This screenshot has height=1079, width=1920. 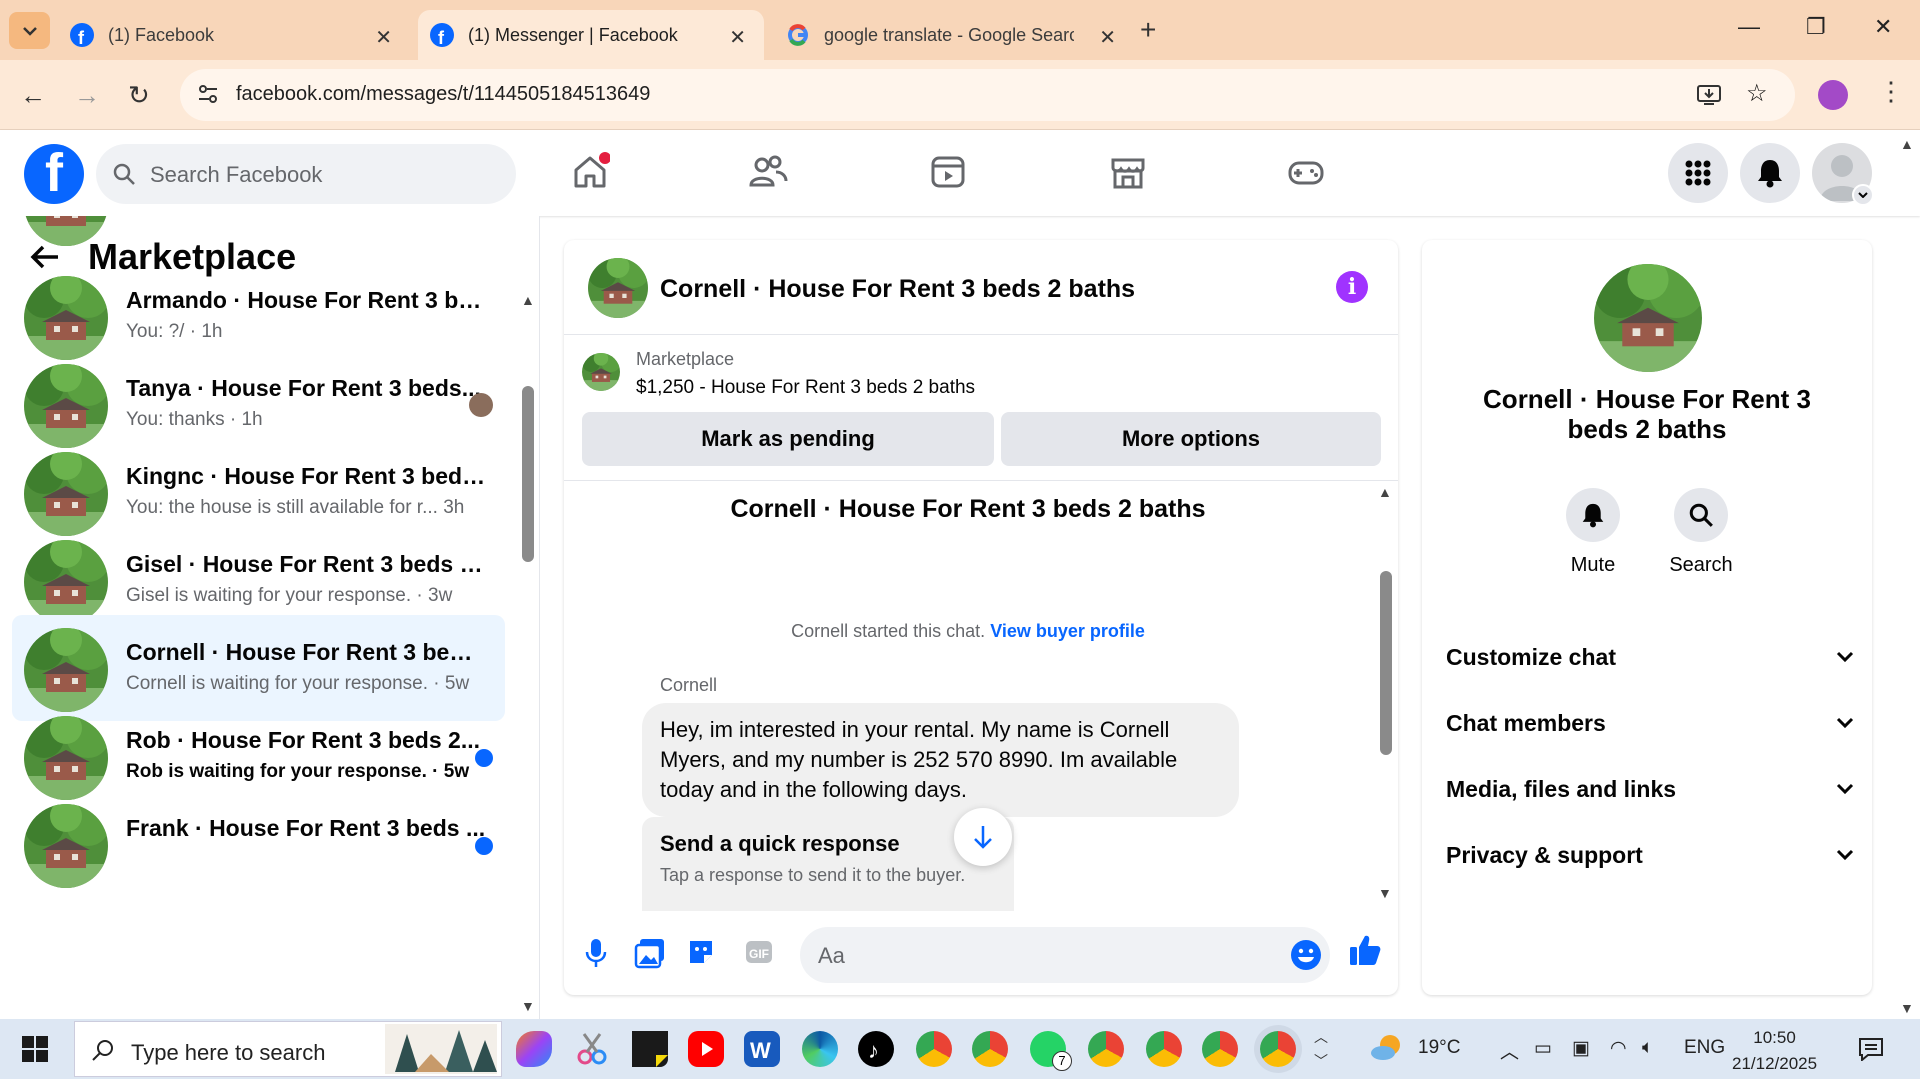 I want to click on wifi-icon: ◠, so click(x=1618, y=1048).